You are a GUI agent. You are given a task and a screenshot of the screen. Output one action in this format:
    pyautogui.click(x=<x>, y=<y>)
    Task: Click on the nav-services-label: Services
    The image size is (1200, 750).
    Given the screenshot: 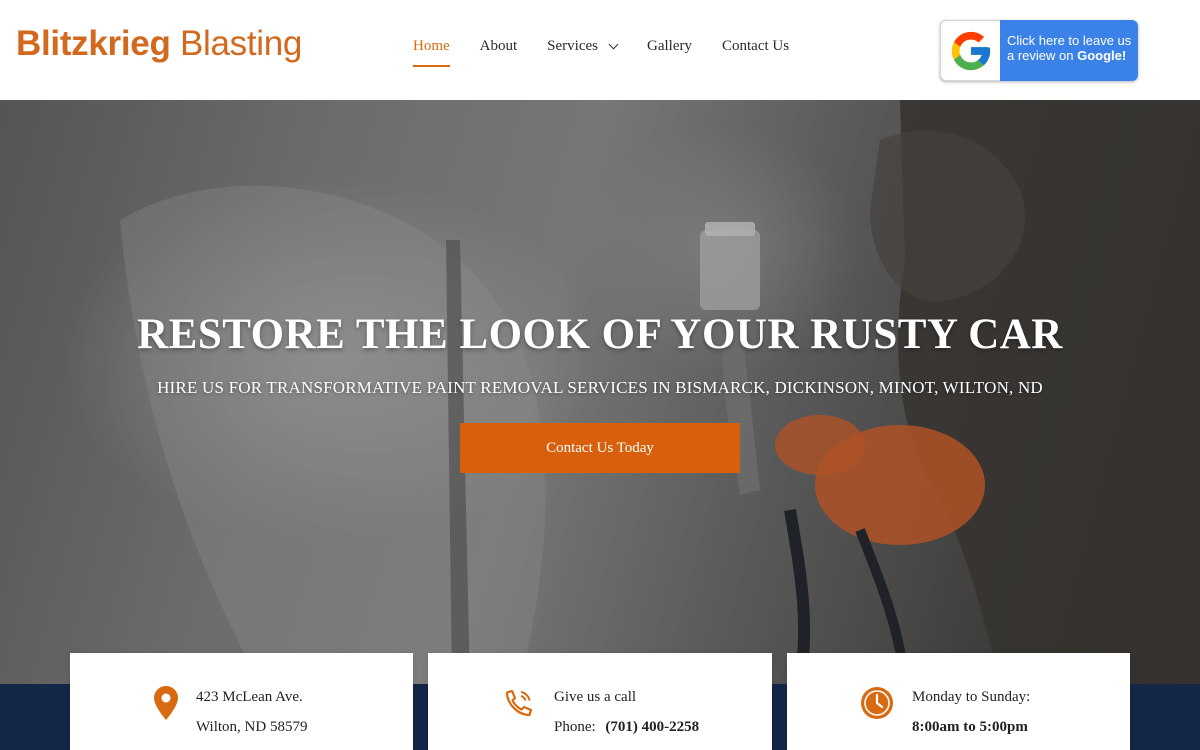 What is the action you would take?
    pyautogui.click(x=572, y=46)
    